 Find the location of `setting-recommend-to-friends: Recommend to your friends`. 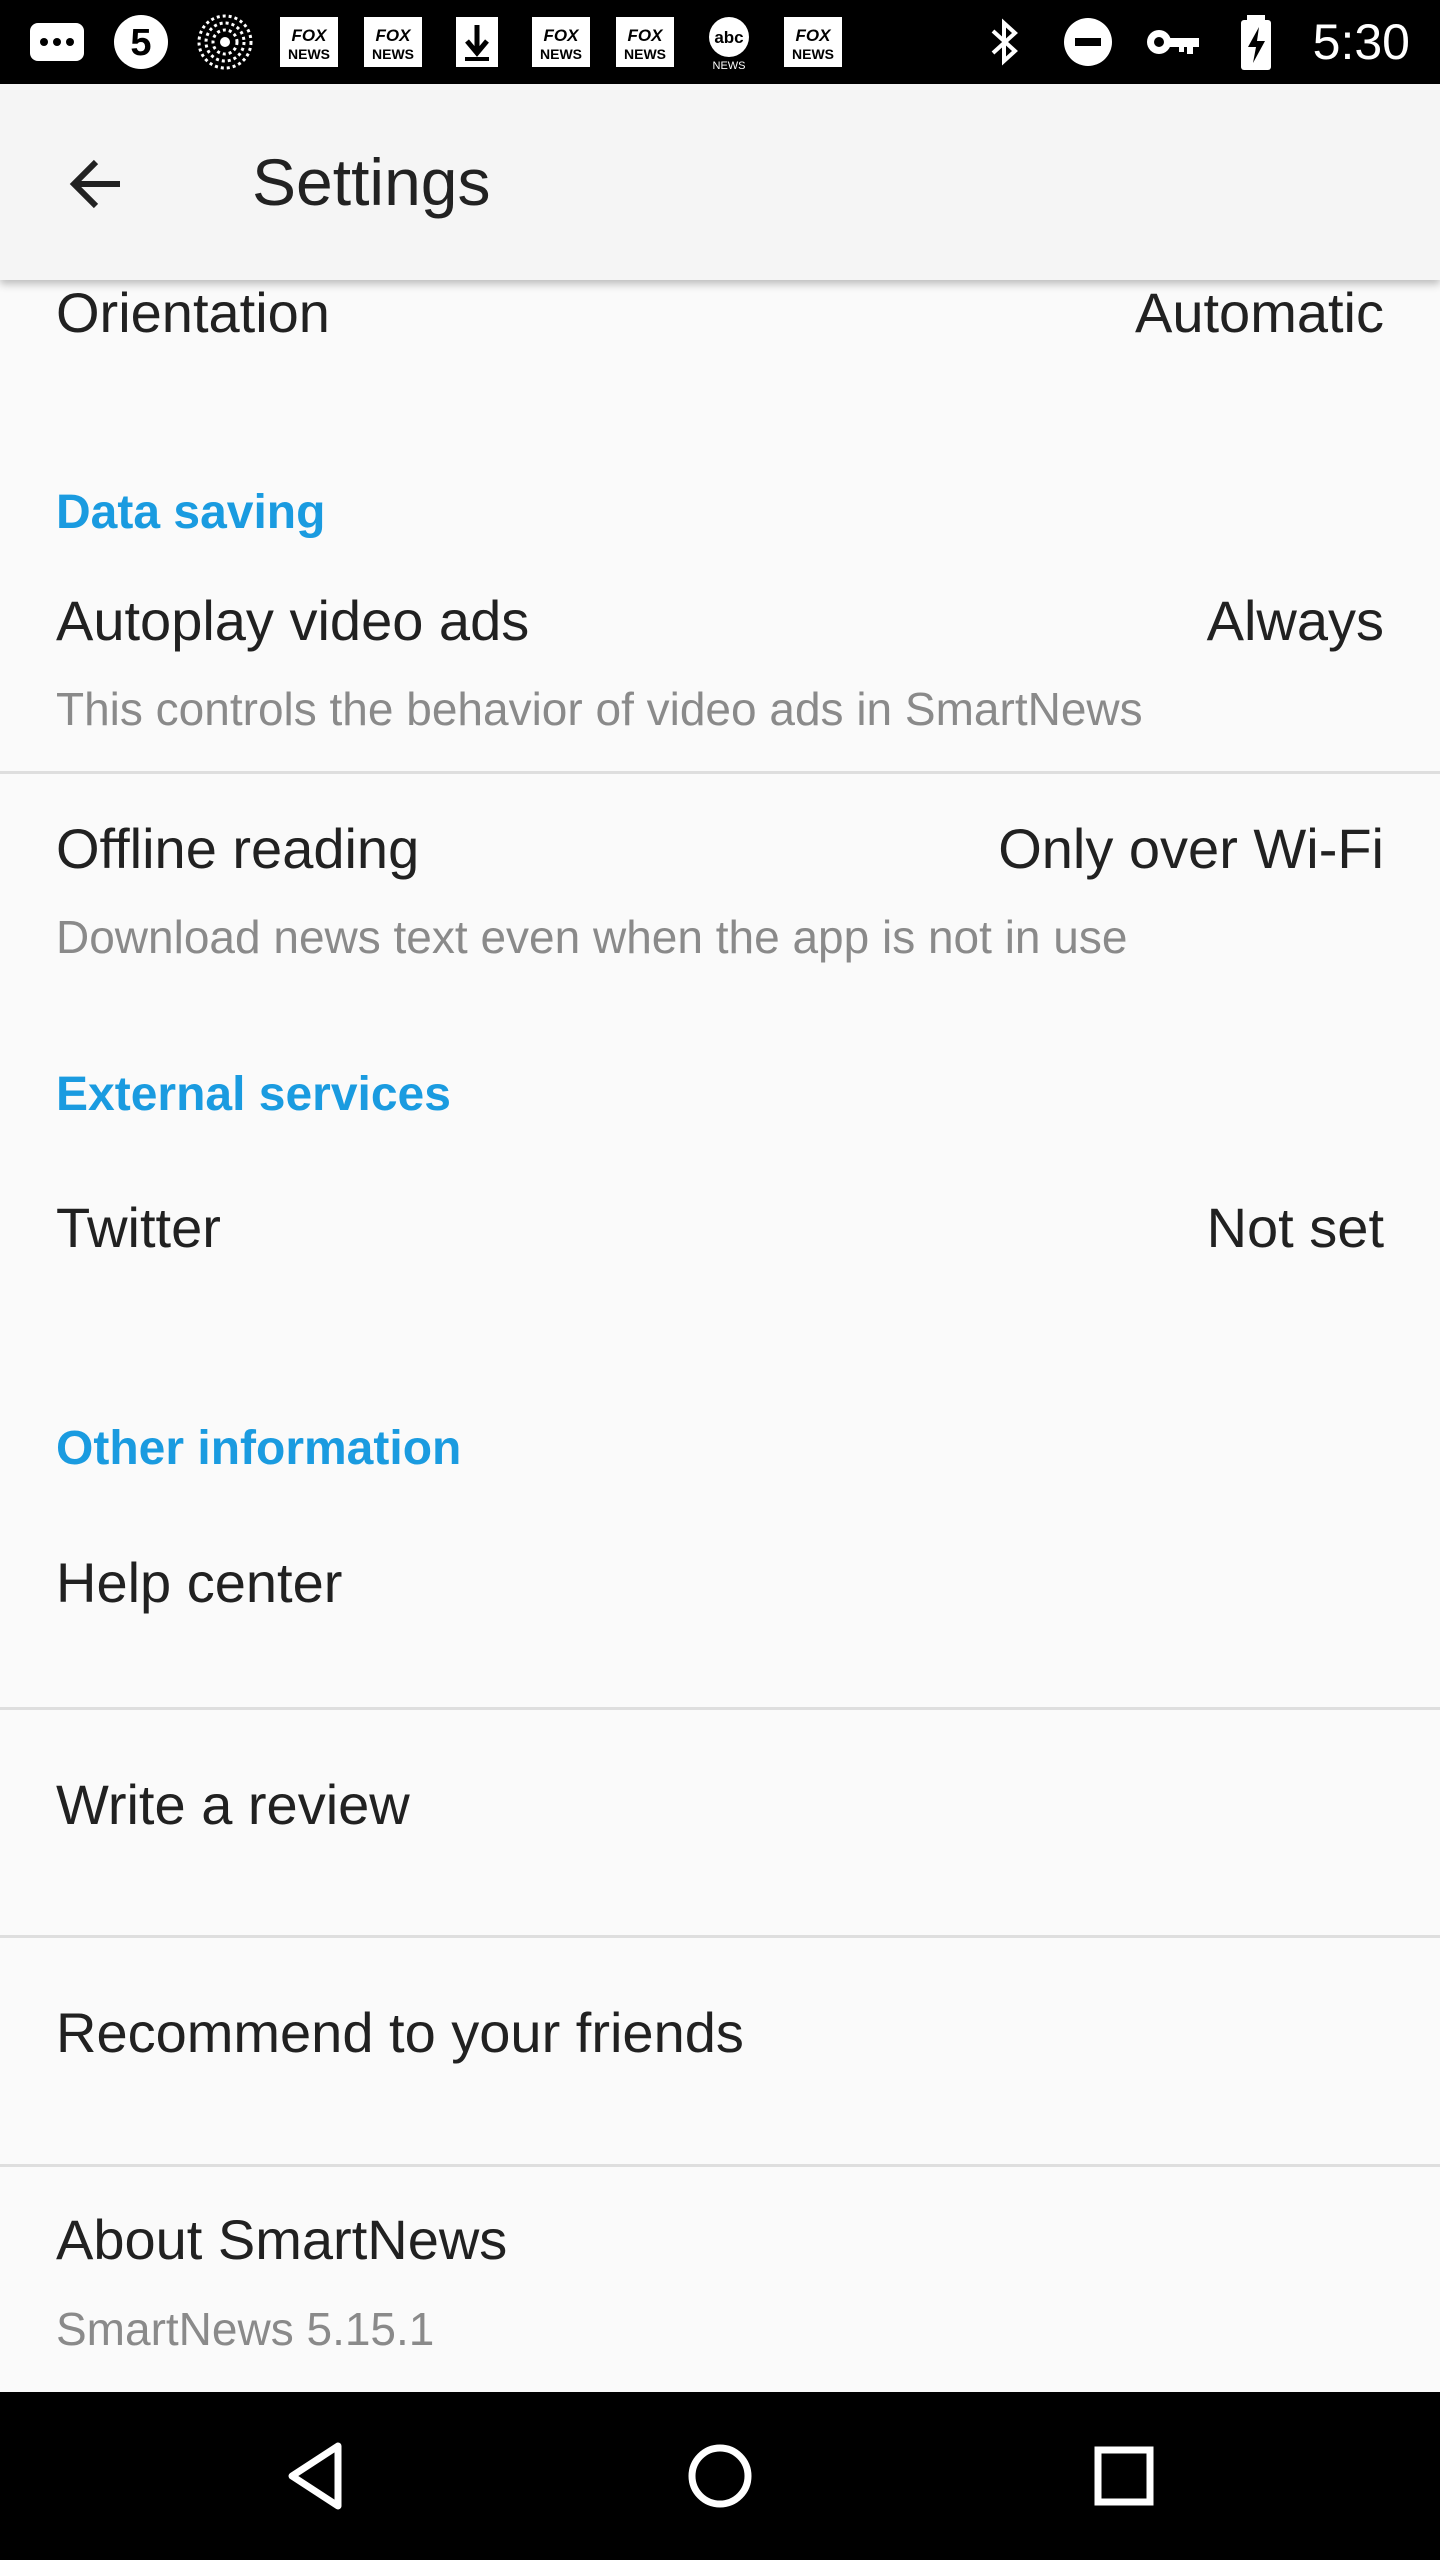

setting-recommend-to-friends: Recommend to your friends is located at coordinates (720, 2050).